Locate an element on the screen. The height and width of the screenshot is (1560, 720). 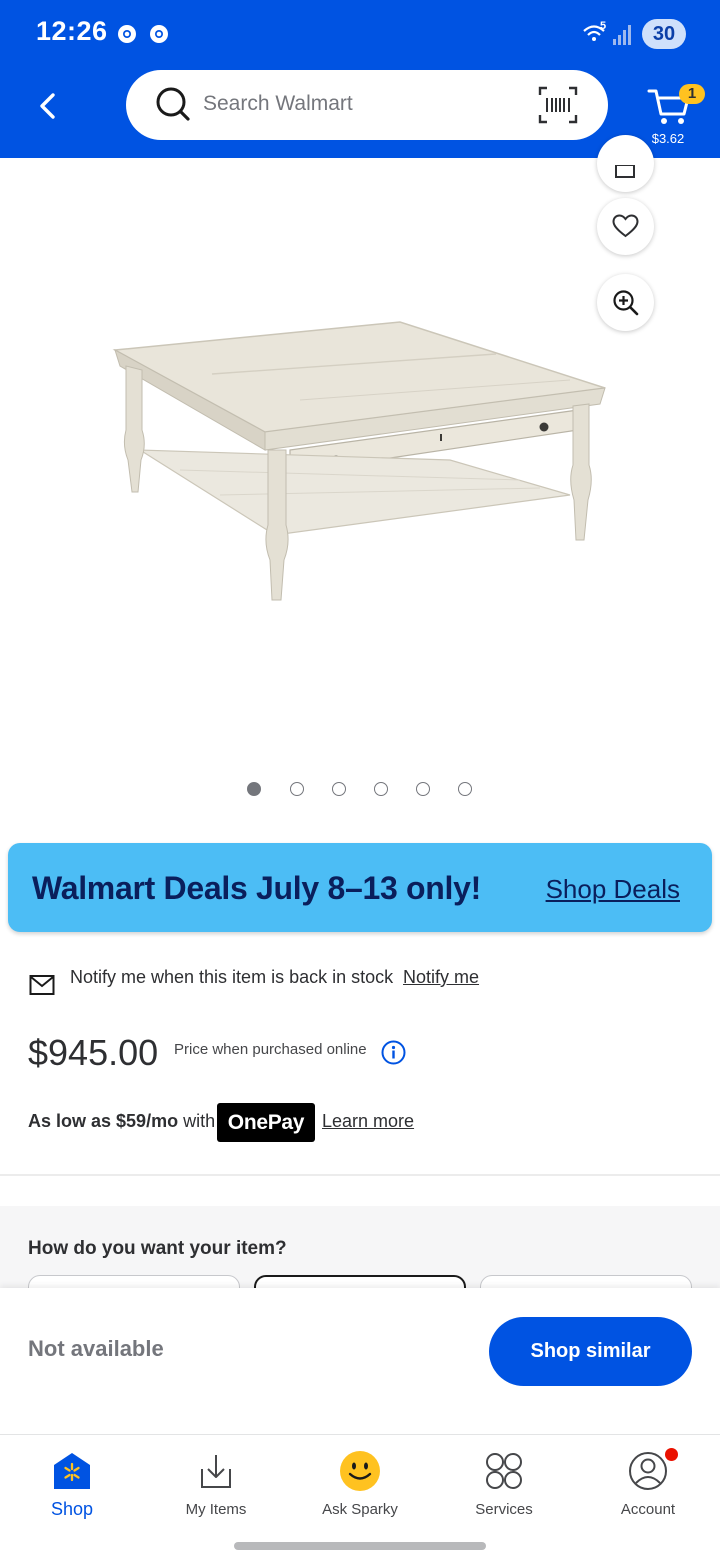
financing-amount: As low as $59/mo is located at coordinates (103, 1121).